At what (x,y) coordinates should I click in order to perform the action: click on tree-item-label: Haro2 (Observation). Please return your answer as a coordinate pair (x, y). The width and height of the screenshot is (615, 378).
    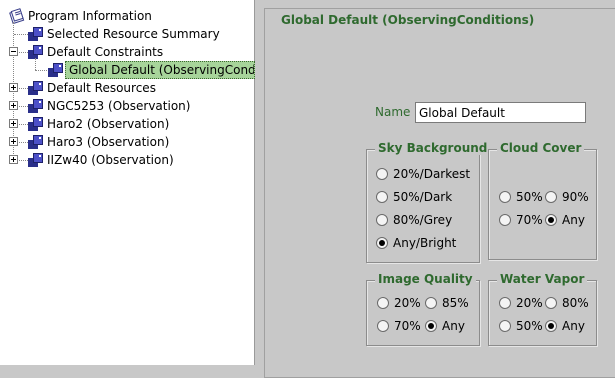
    Looking at the image, I should click on (108, 124).